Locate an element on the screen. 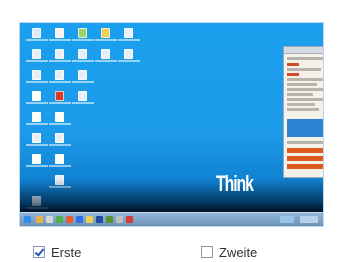  zweite-checkbox is located at coordinates (207, 252).